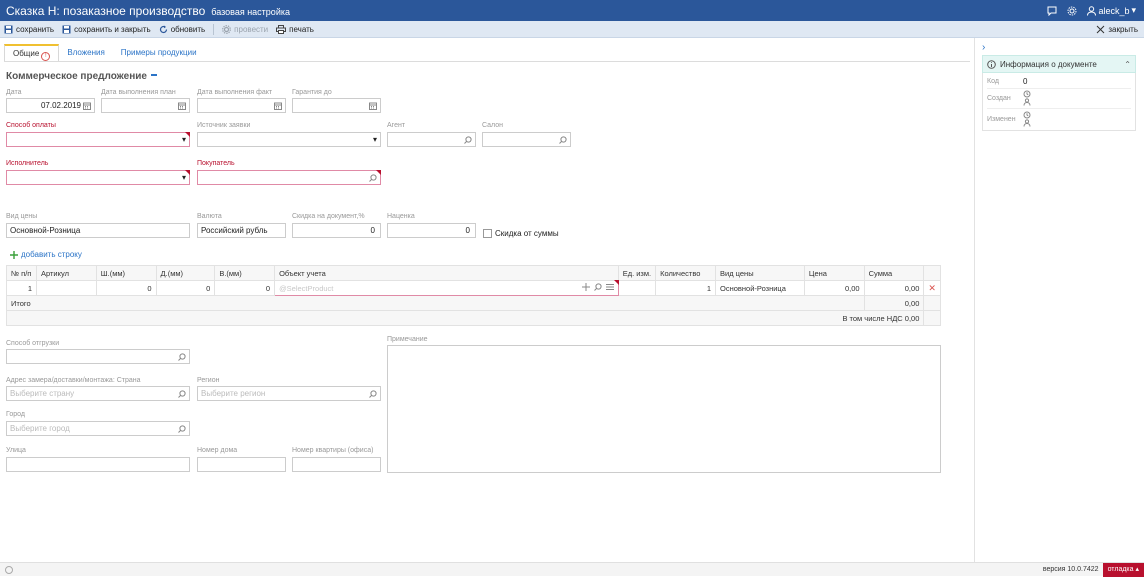 Image resolution: width=1144 pixels, height=577 pixels. Describe the element at coordinates (85, 53) in the screenshot. I see `tab-attachments: Вложения` at that location.